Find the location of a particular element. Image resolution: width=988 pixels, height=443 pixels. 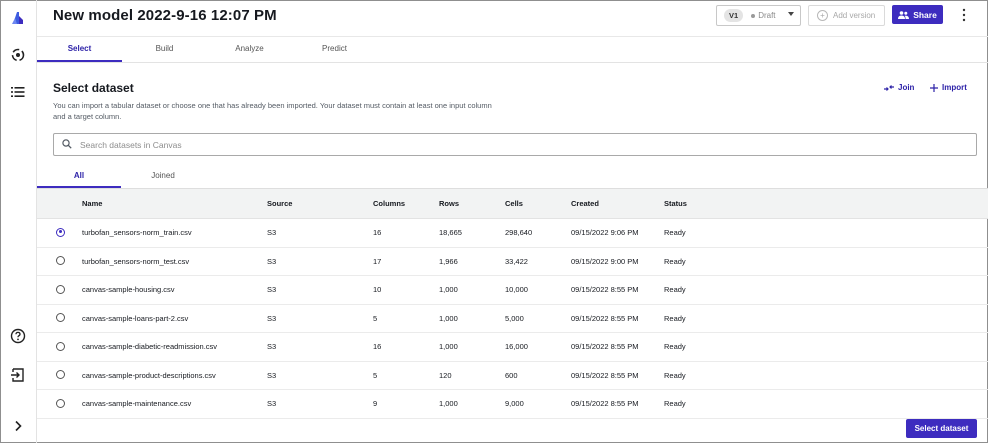

import-button: Import is located at coordinates (948, 87).